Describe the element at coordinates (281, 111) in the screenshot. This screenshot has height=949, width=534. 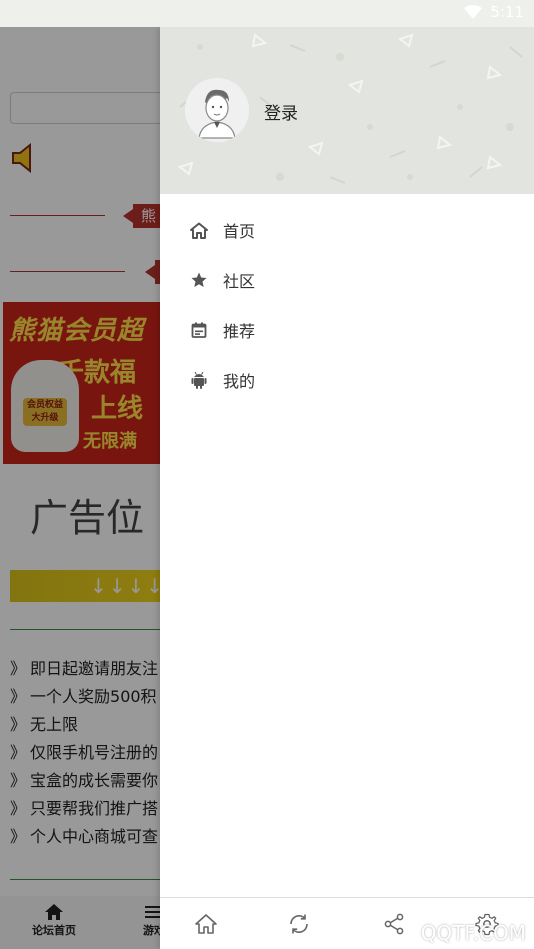
I see `login-link: 登录` at that location.